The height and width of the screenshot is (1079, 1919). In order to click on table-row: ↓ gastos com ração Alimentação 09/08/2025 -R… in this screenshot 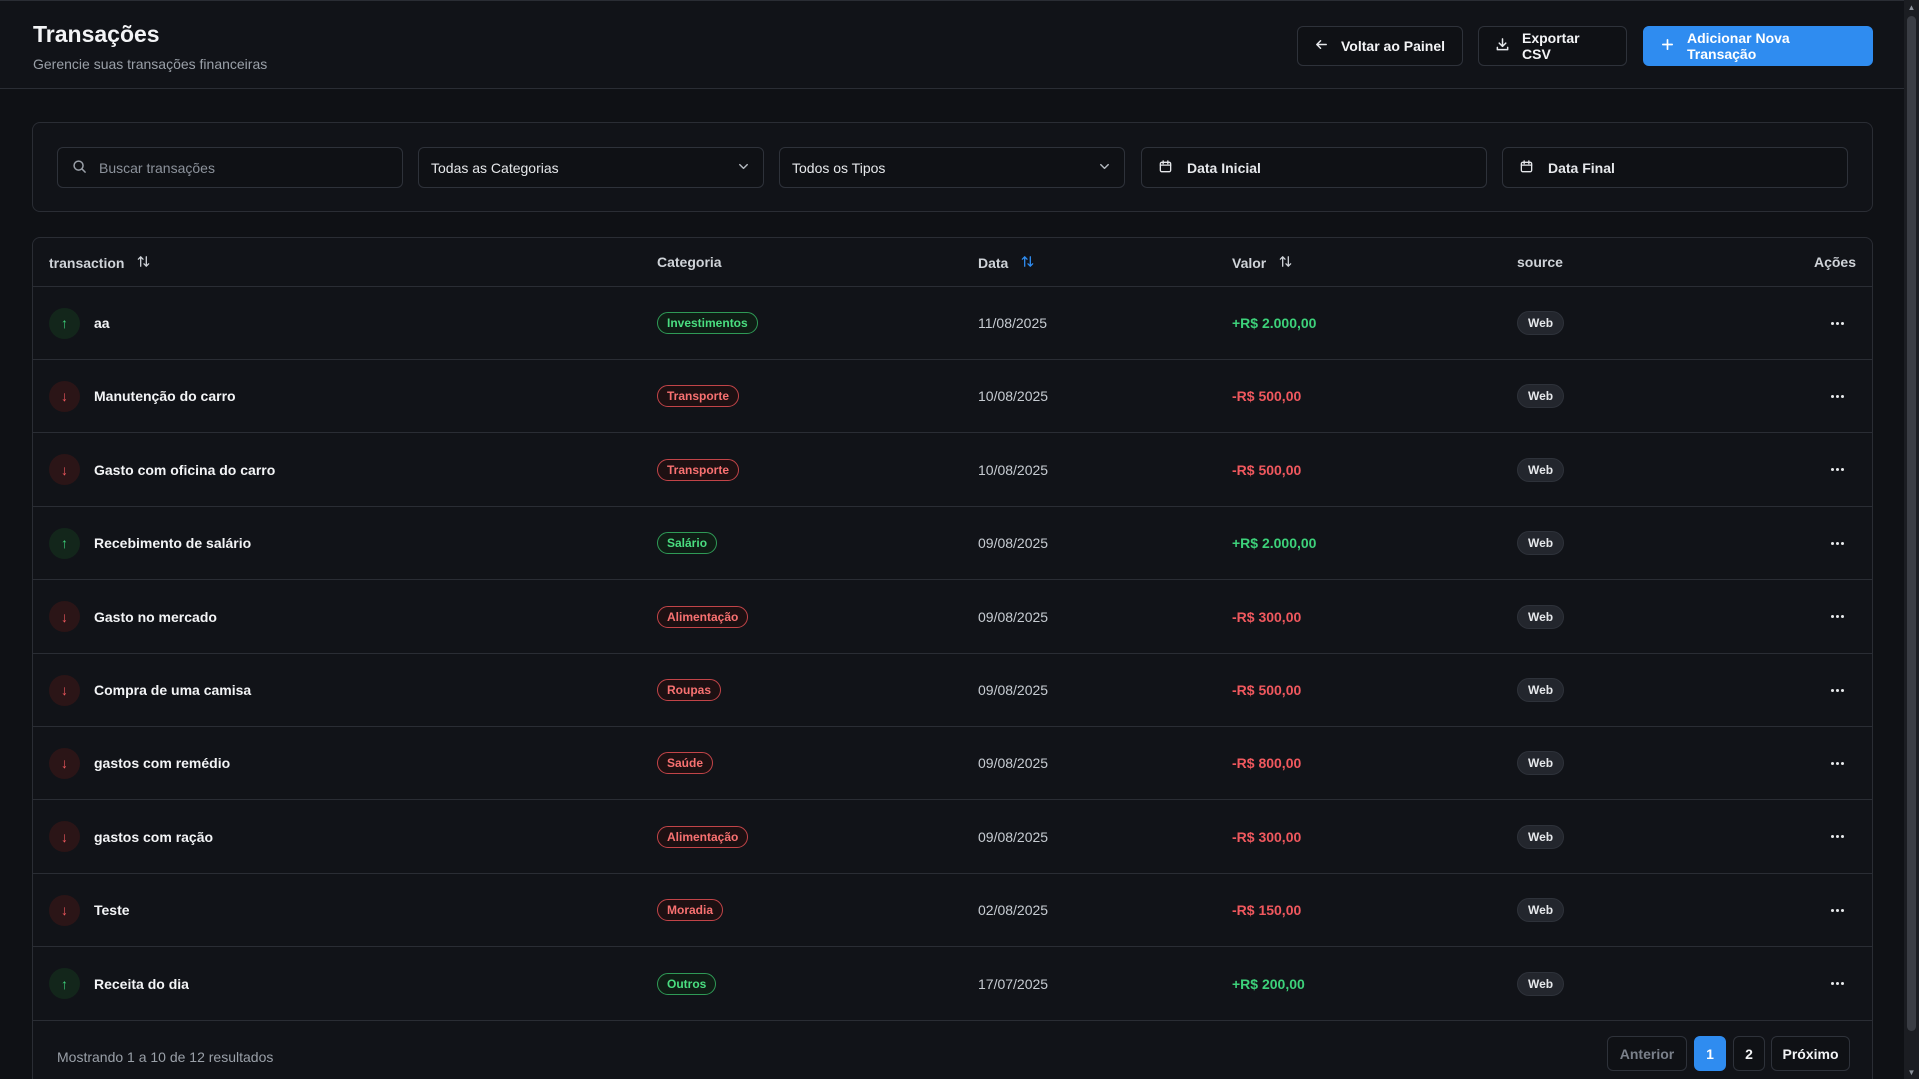, I will do `click(952, 837)`.